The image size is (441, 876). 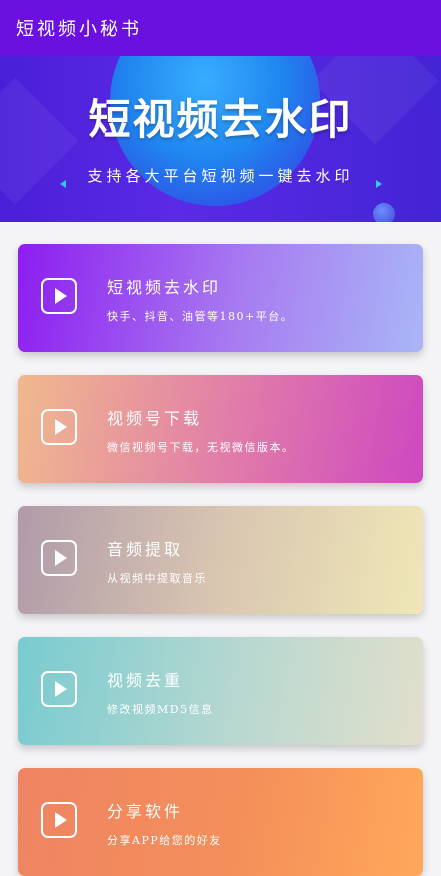 I want to click on banner-subline: 支持各大平台短视频一键去水印, so click(x=220, y=176).